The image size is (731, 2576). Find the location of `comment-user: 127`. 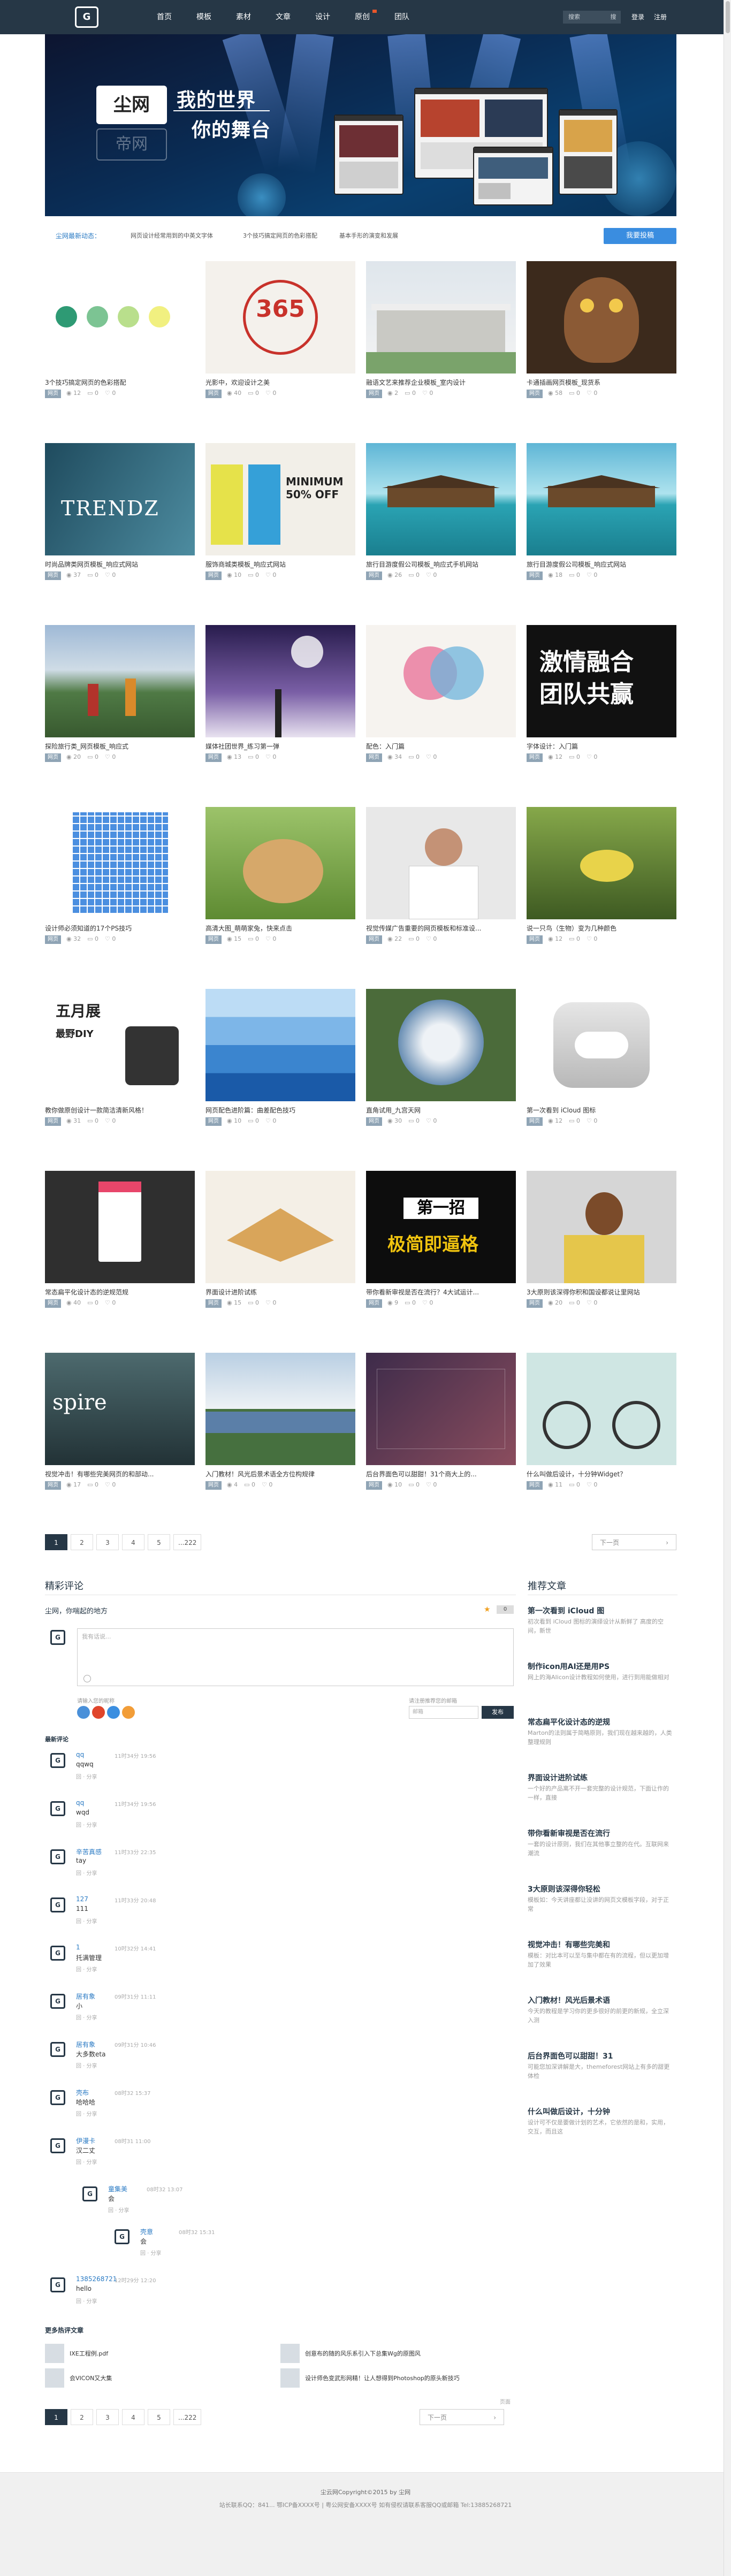

comment-user: 127 is located at coordinates (82, 1899).